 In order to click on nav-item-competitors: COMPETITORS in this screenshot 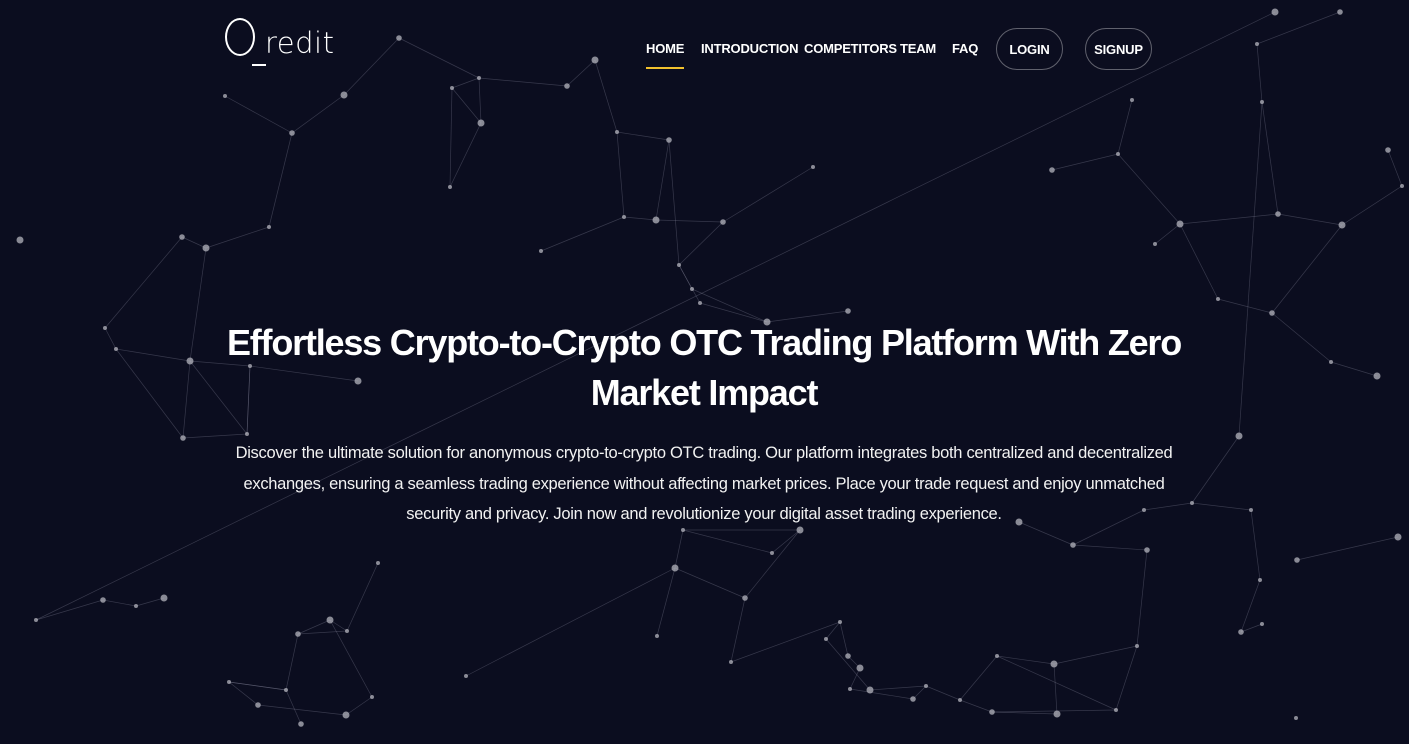, I will do `click(850, 49)`.